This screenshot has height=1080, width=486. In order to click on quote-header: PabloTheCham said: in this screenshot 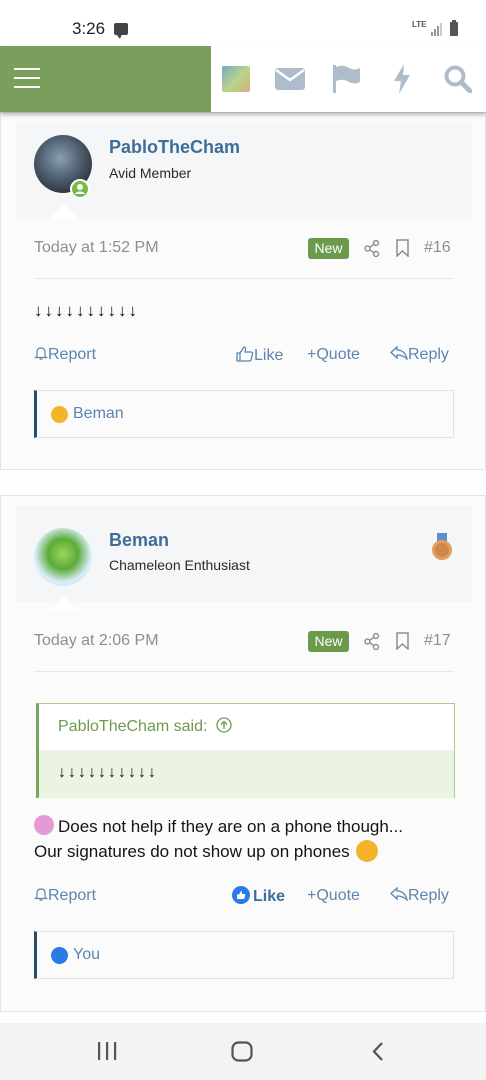, I will do `click(246, 727)`.